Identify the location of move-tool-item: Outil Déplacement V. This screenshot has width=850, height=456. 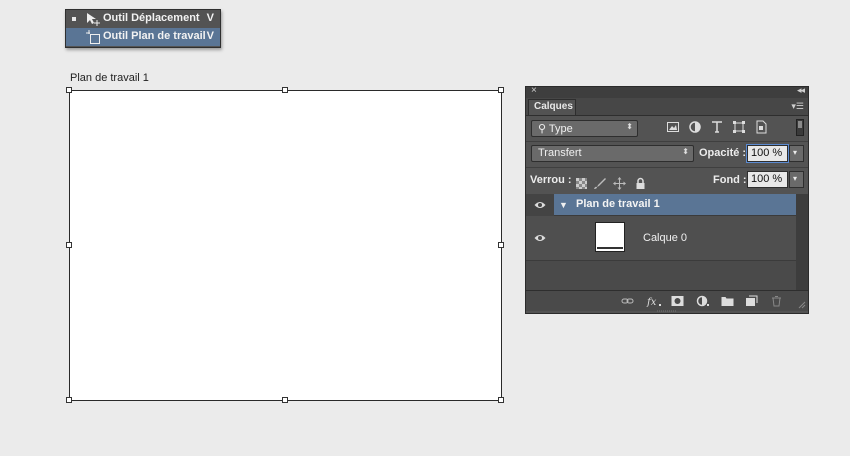
(143, 19).